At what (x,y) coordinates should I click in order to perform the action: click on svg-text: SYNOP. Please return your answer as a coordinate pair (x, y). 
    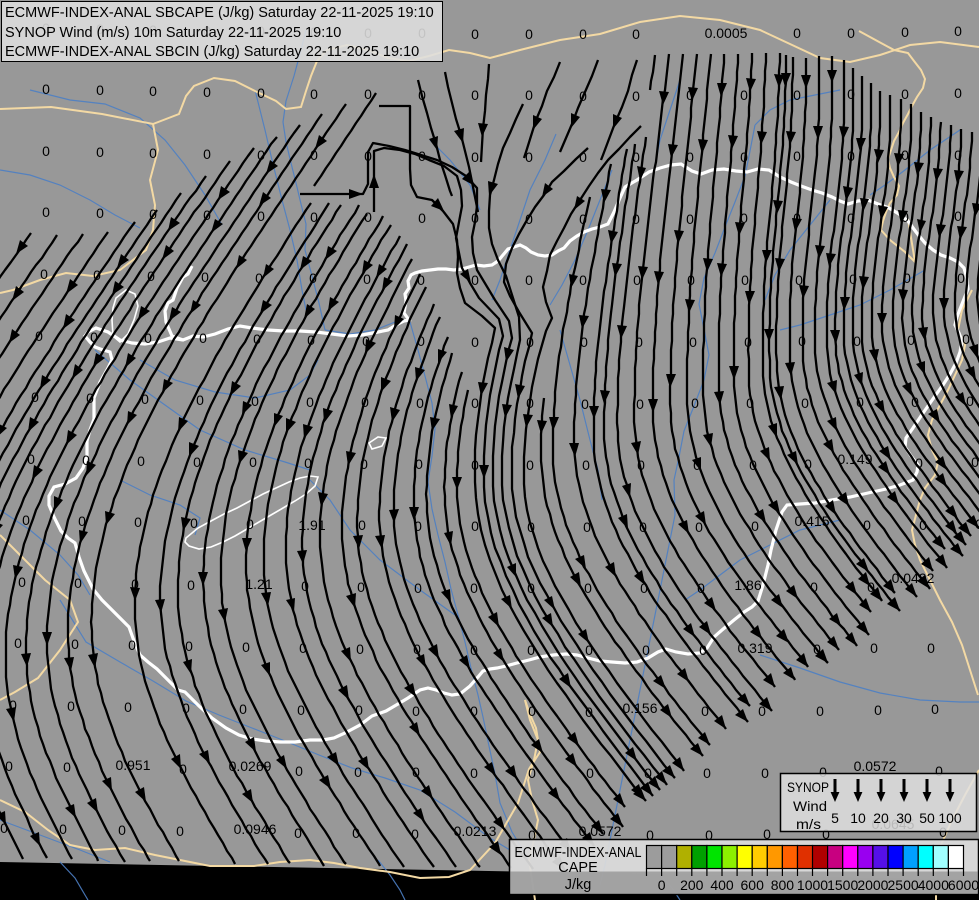
    Looking at the image, I should click on (808, 787).